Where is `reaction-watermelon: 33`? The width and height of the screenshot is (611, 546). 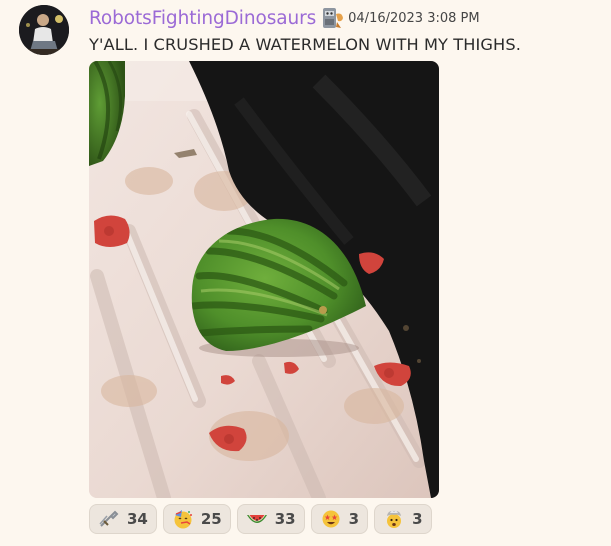
reaction-watermelon: 33 is located at coordinates (270, 519).